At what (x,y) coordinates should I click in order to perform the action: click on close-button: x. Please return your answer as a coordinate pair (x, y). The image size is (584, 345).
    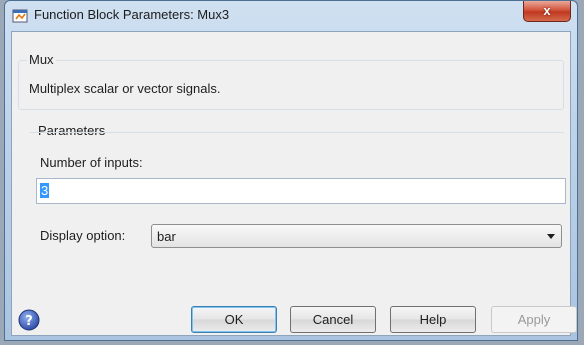
    Looking at the image, I should click on (547, 11).